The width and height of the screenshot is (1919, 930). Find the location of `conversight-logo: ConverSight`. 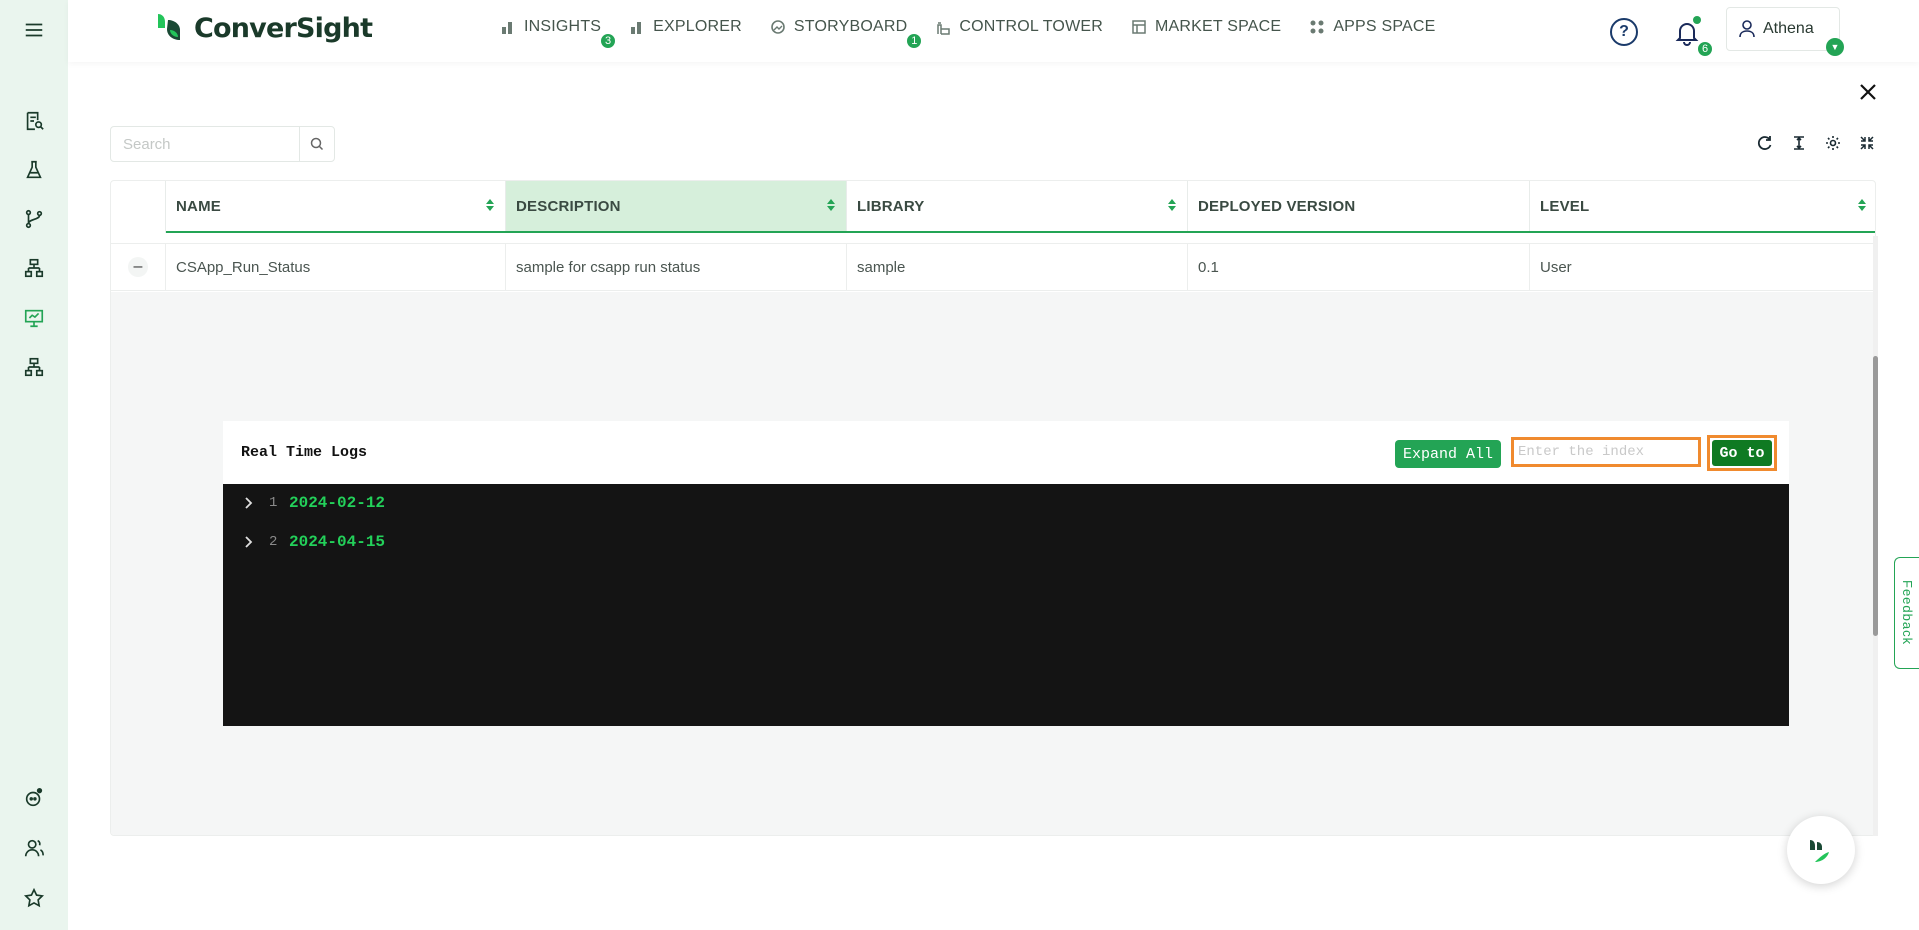

conversight-logo: ConverSight is located at coordinates (262, 28).